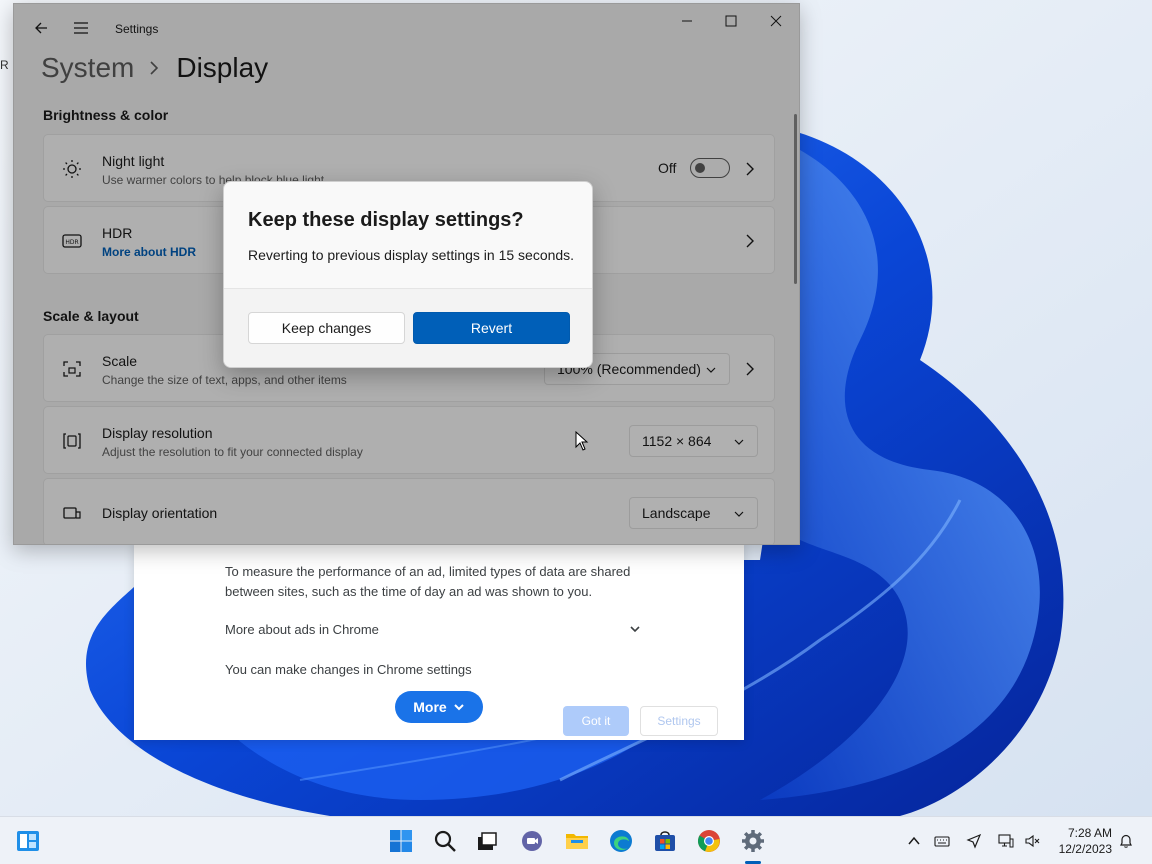  What do you see at coordinates (974, 841) in the screenshot?
I see `location-arrow-icon` at bounding box center [974, 841].